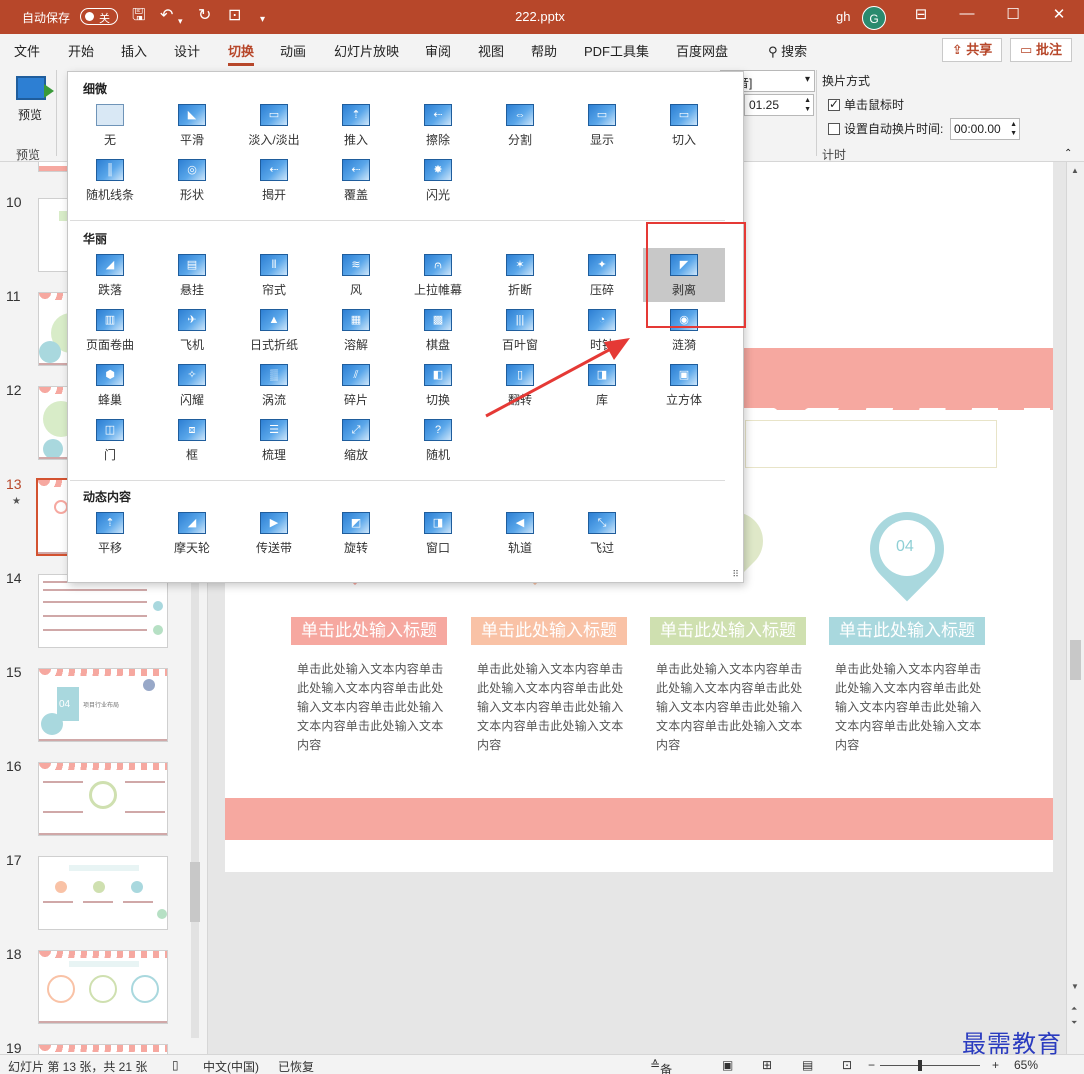 The width and height of the screenshot is (1084, 1074). What do you see at coordinates (192, 125) in the screenshot?
I see `transition-option: ◣ 平滑` at bounding box center [192, 125].